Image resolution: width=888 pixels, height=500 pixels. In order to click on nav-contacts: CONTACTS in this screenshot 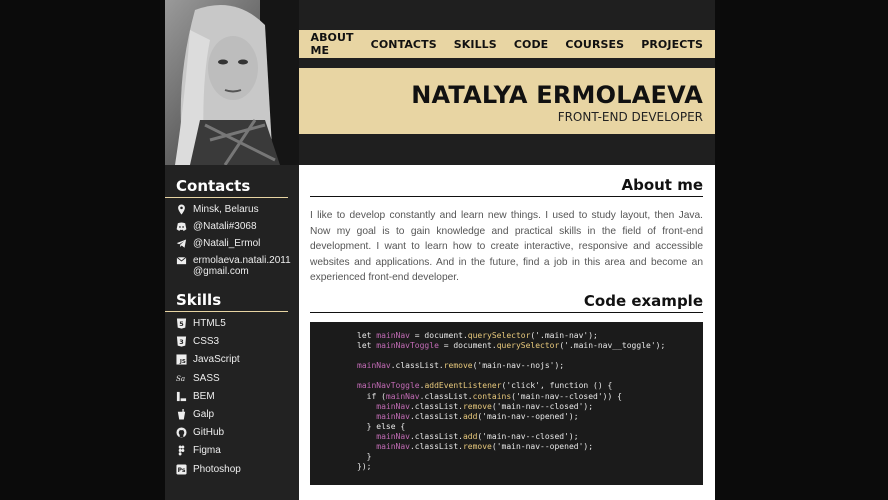, I will do `click(404, 44)`.